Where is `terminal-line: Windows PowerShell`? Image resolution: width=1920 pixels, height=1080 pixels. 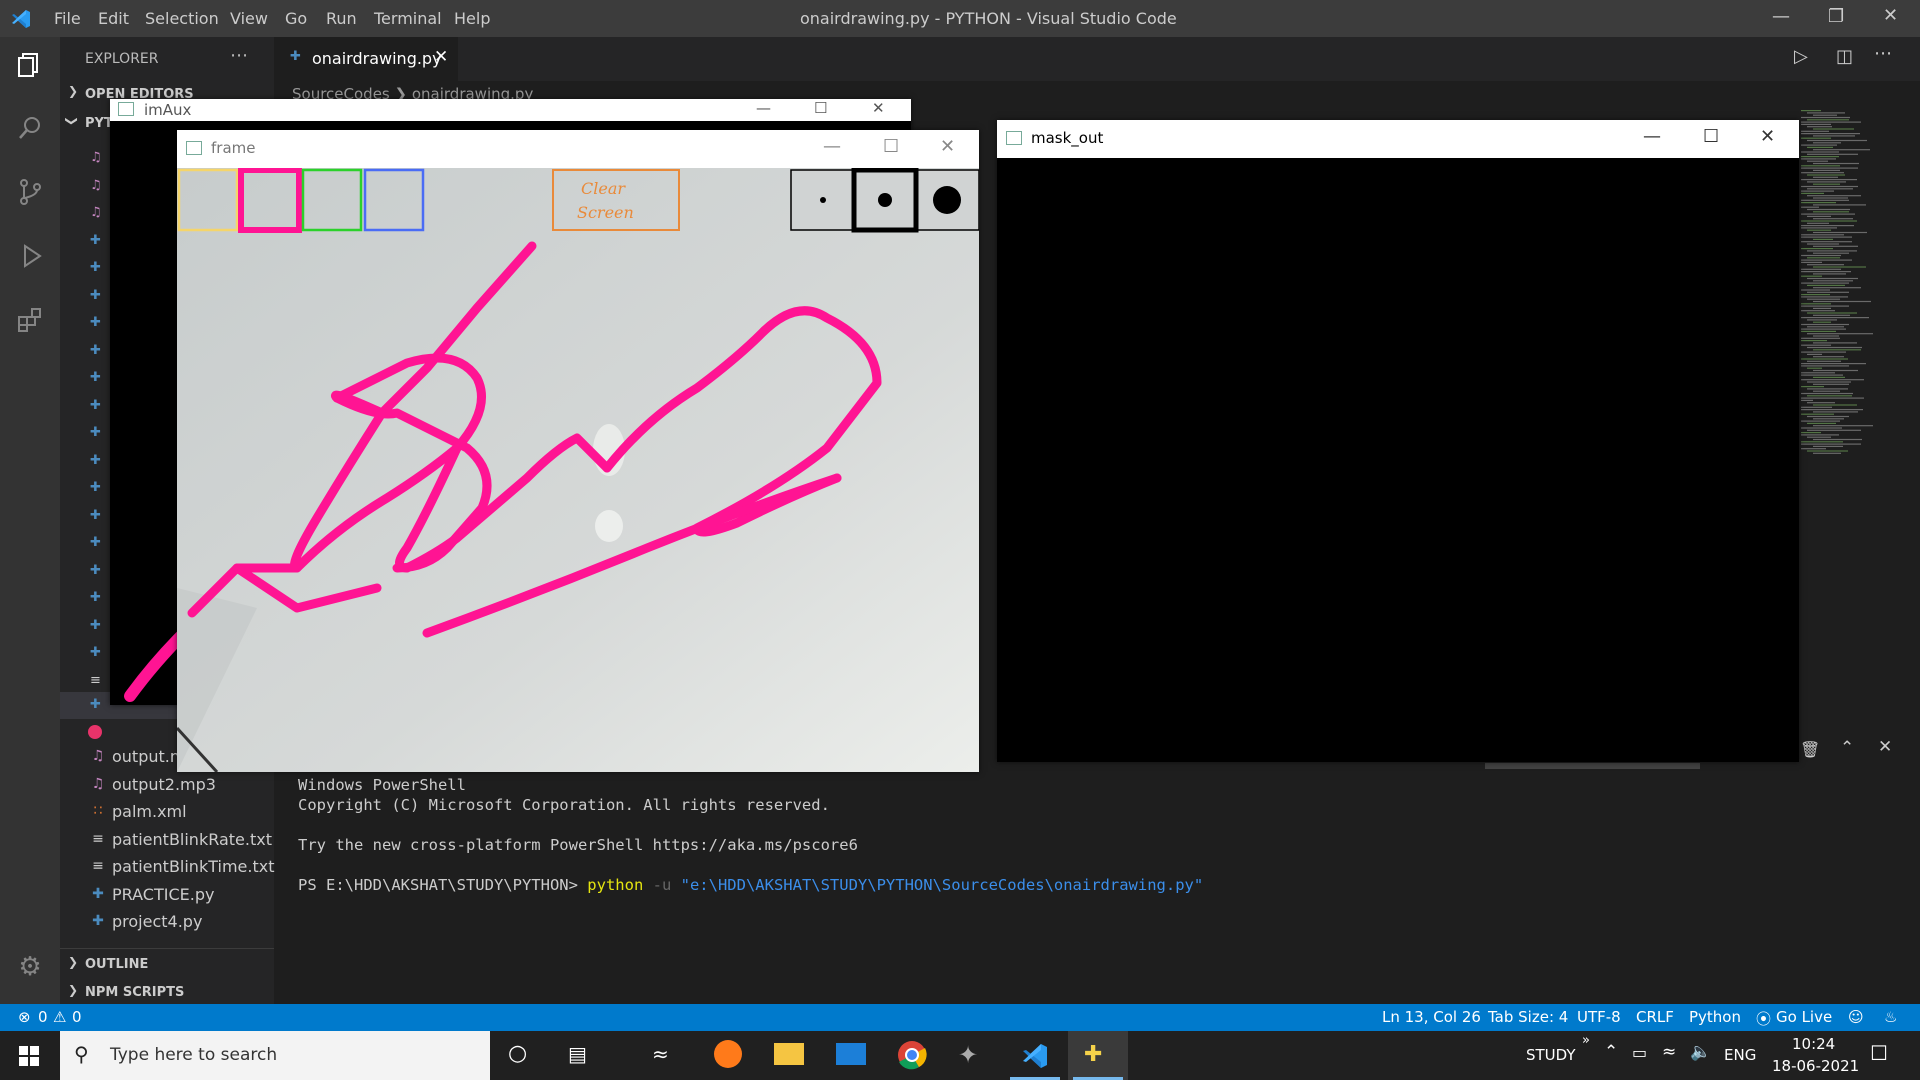 terminal-line: Windows PowerShell is located at coordinates (382, 785).